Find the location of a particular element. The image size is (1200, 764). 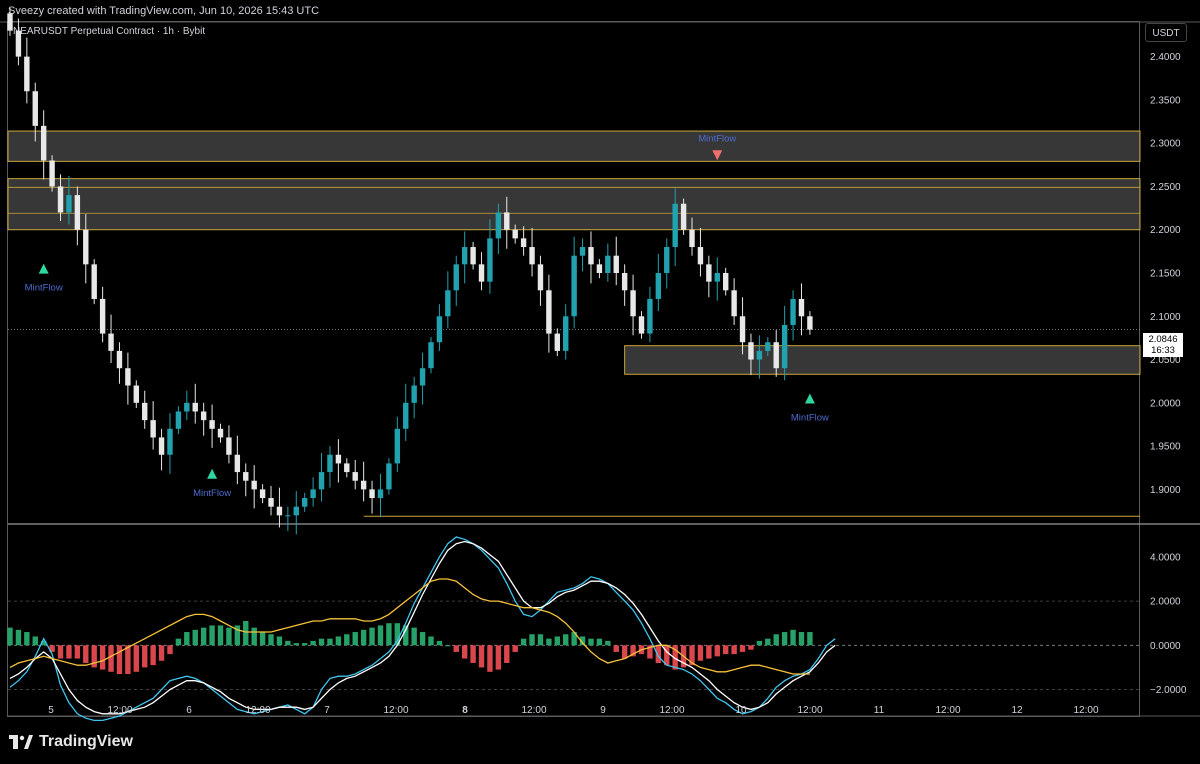

brand-name: TradingView is located at coordinates (86, 741).